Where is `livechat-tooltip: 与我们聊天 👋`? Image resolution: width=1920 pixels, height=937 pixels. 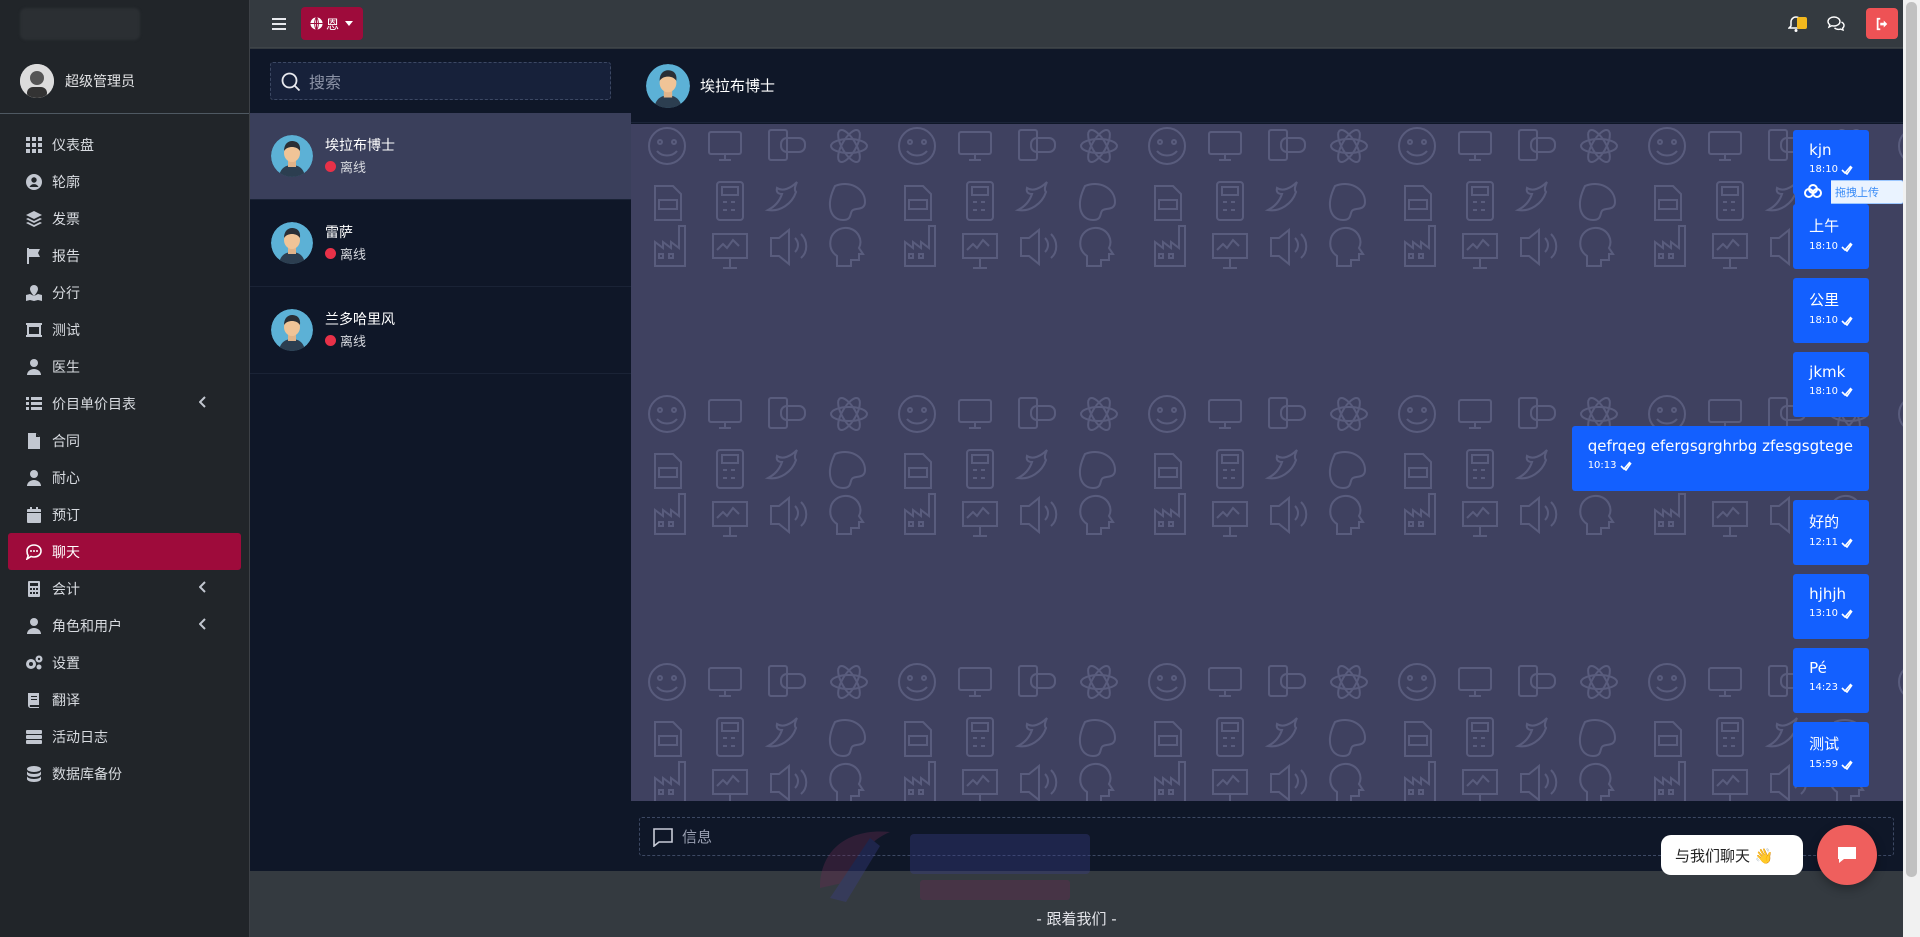 livechat-tooltip: 与我们聊天 👋 is located at coordinates (1732, 855).